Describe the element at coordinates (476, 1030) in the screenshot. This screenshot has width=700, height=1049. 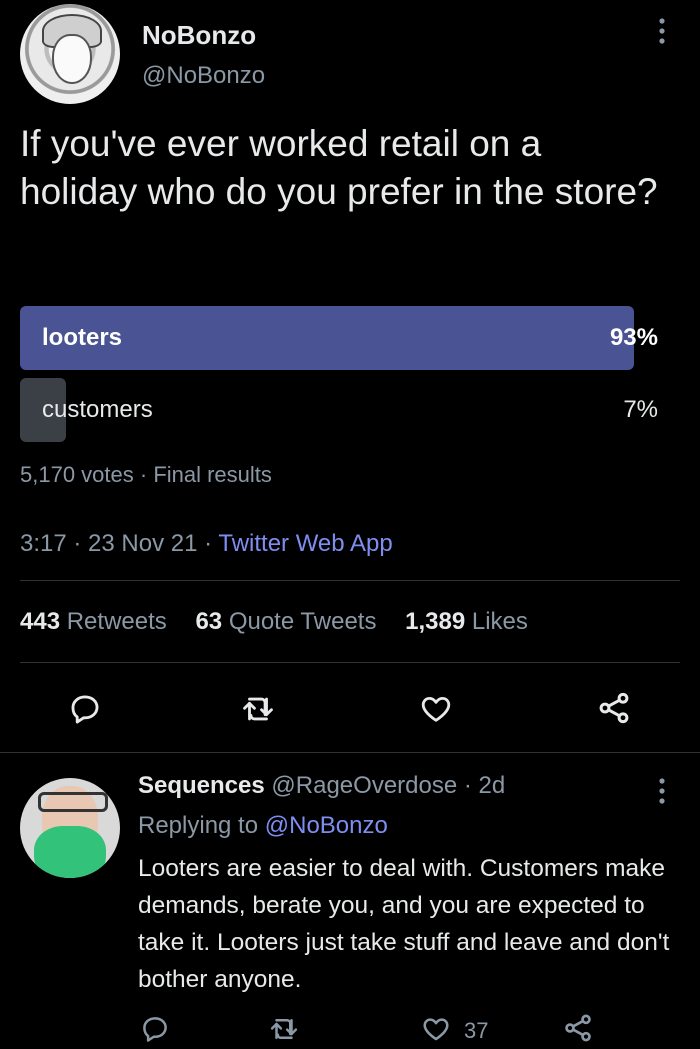
I see `reply-like-count: 37` at that location.